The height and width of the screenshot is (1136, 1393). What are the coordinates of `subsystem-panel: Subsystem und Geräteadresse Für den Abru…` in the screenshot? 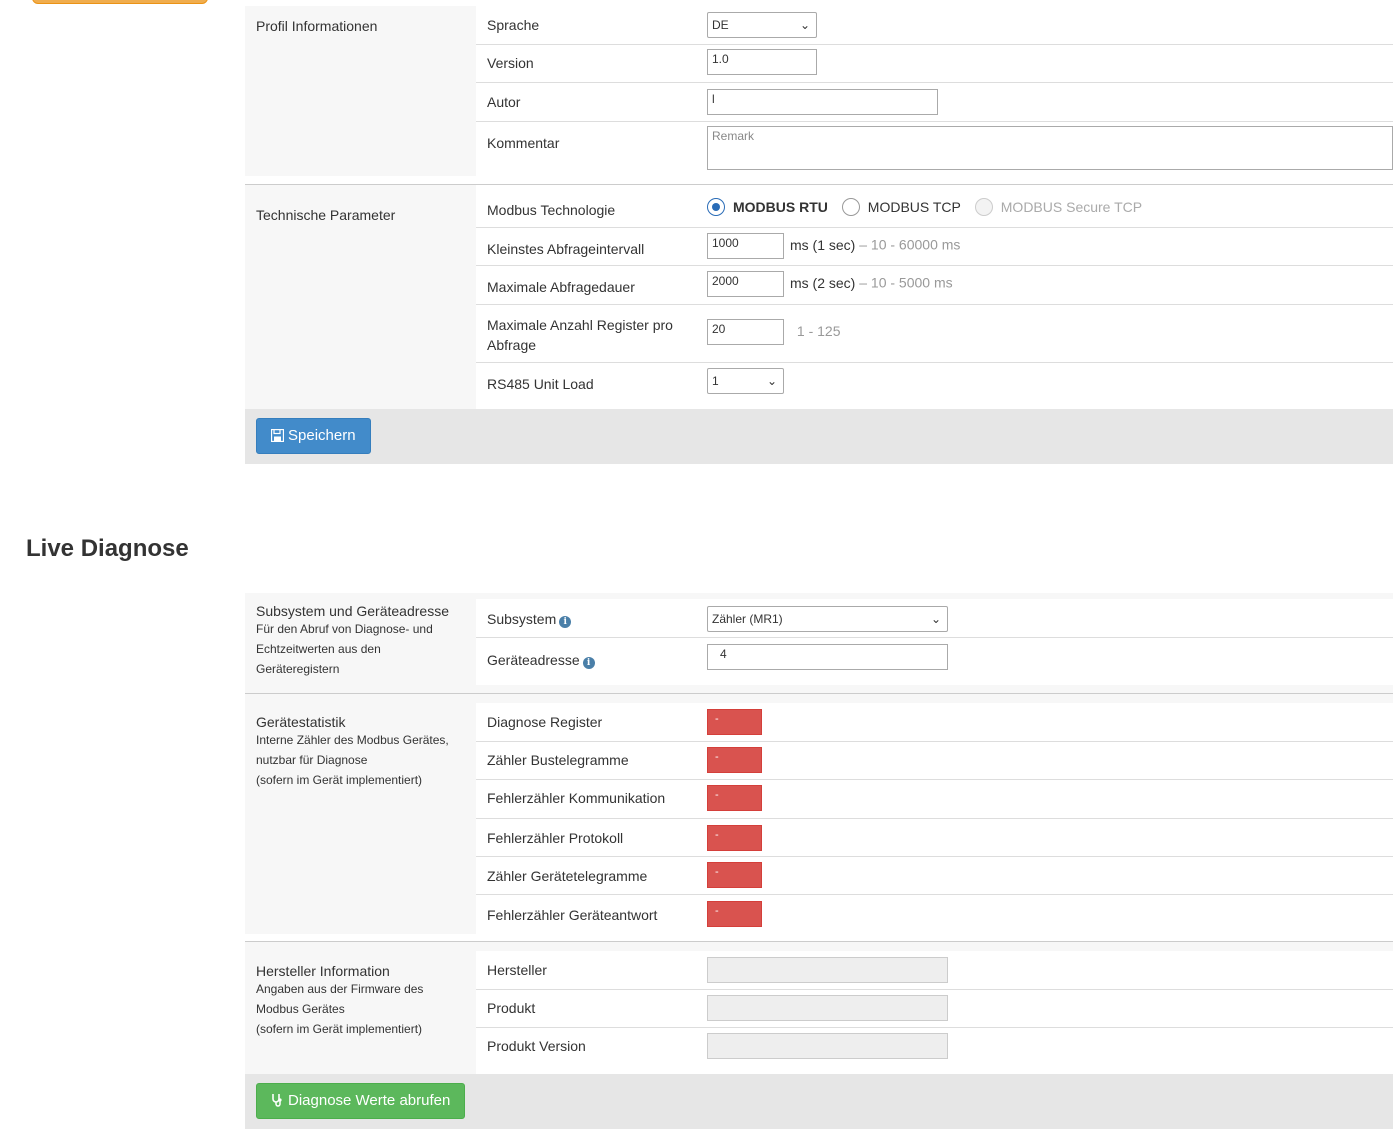 It's located at (819, 643).